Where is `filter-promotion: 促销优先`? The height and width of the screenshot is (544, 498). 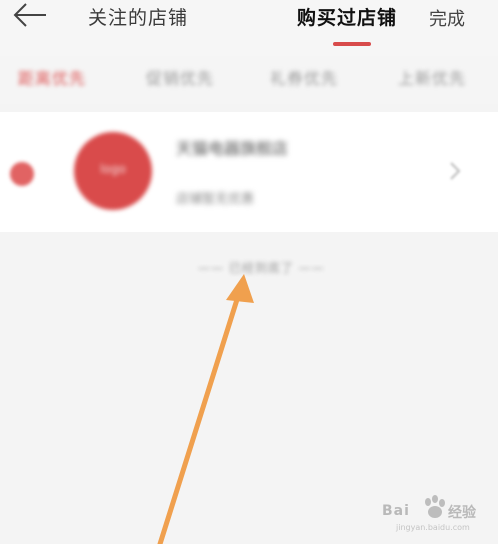
filter-promotion: 促销优先 is located at coordinates (180, 77).